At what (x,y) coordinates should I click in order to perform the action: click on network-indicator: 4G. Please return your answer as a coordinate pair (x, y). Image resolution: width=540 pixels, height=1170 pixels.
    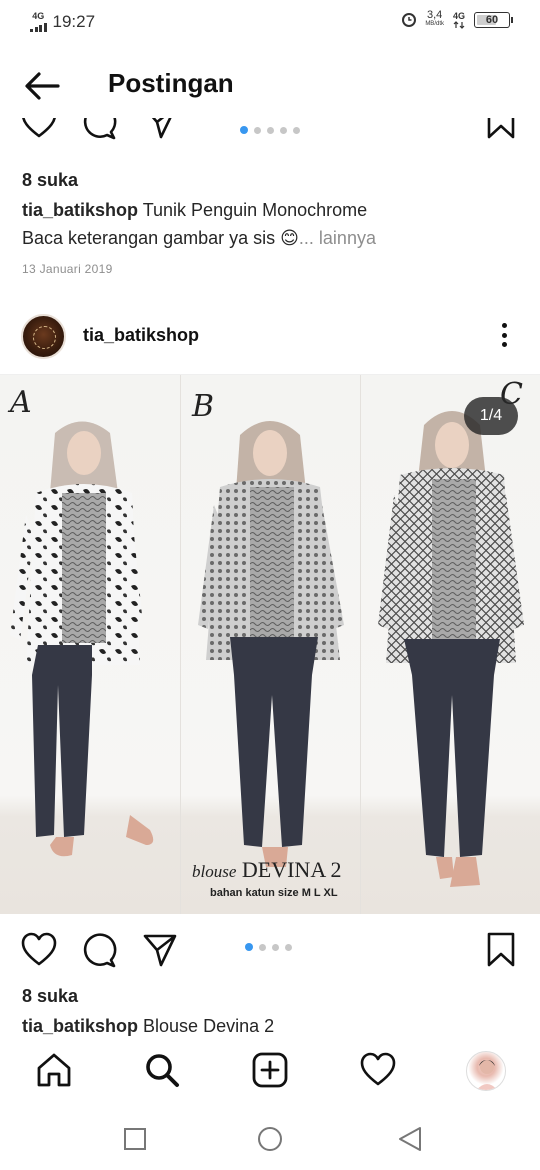
    Looking at the image, I should click on (38, 22).